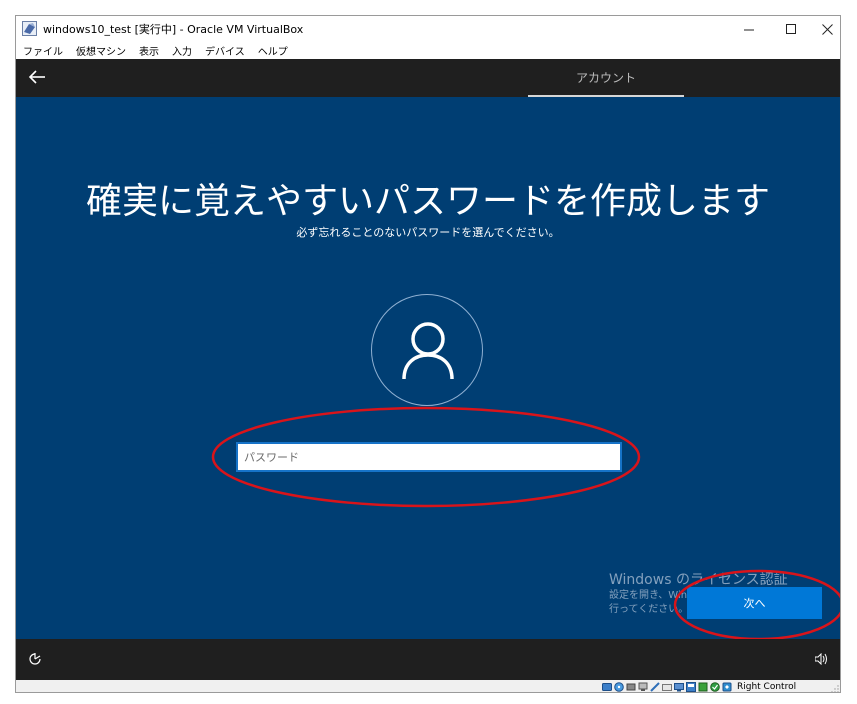 This screenshot has width=857, height=704. I want to click on avatar, so click(427, 350).